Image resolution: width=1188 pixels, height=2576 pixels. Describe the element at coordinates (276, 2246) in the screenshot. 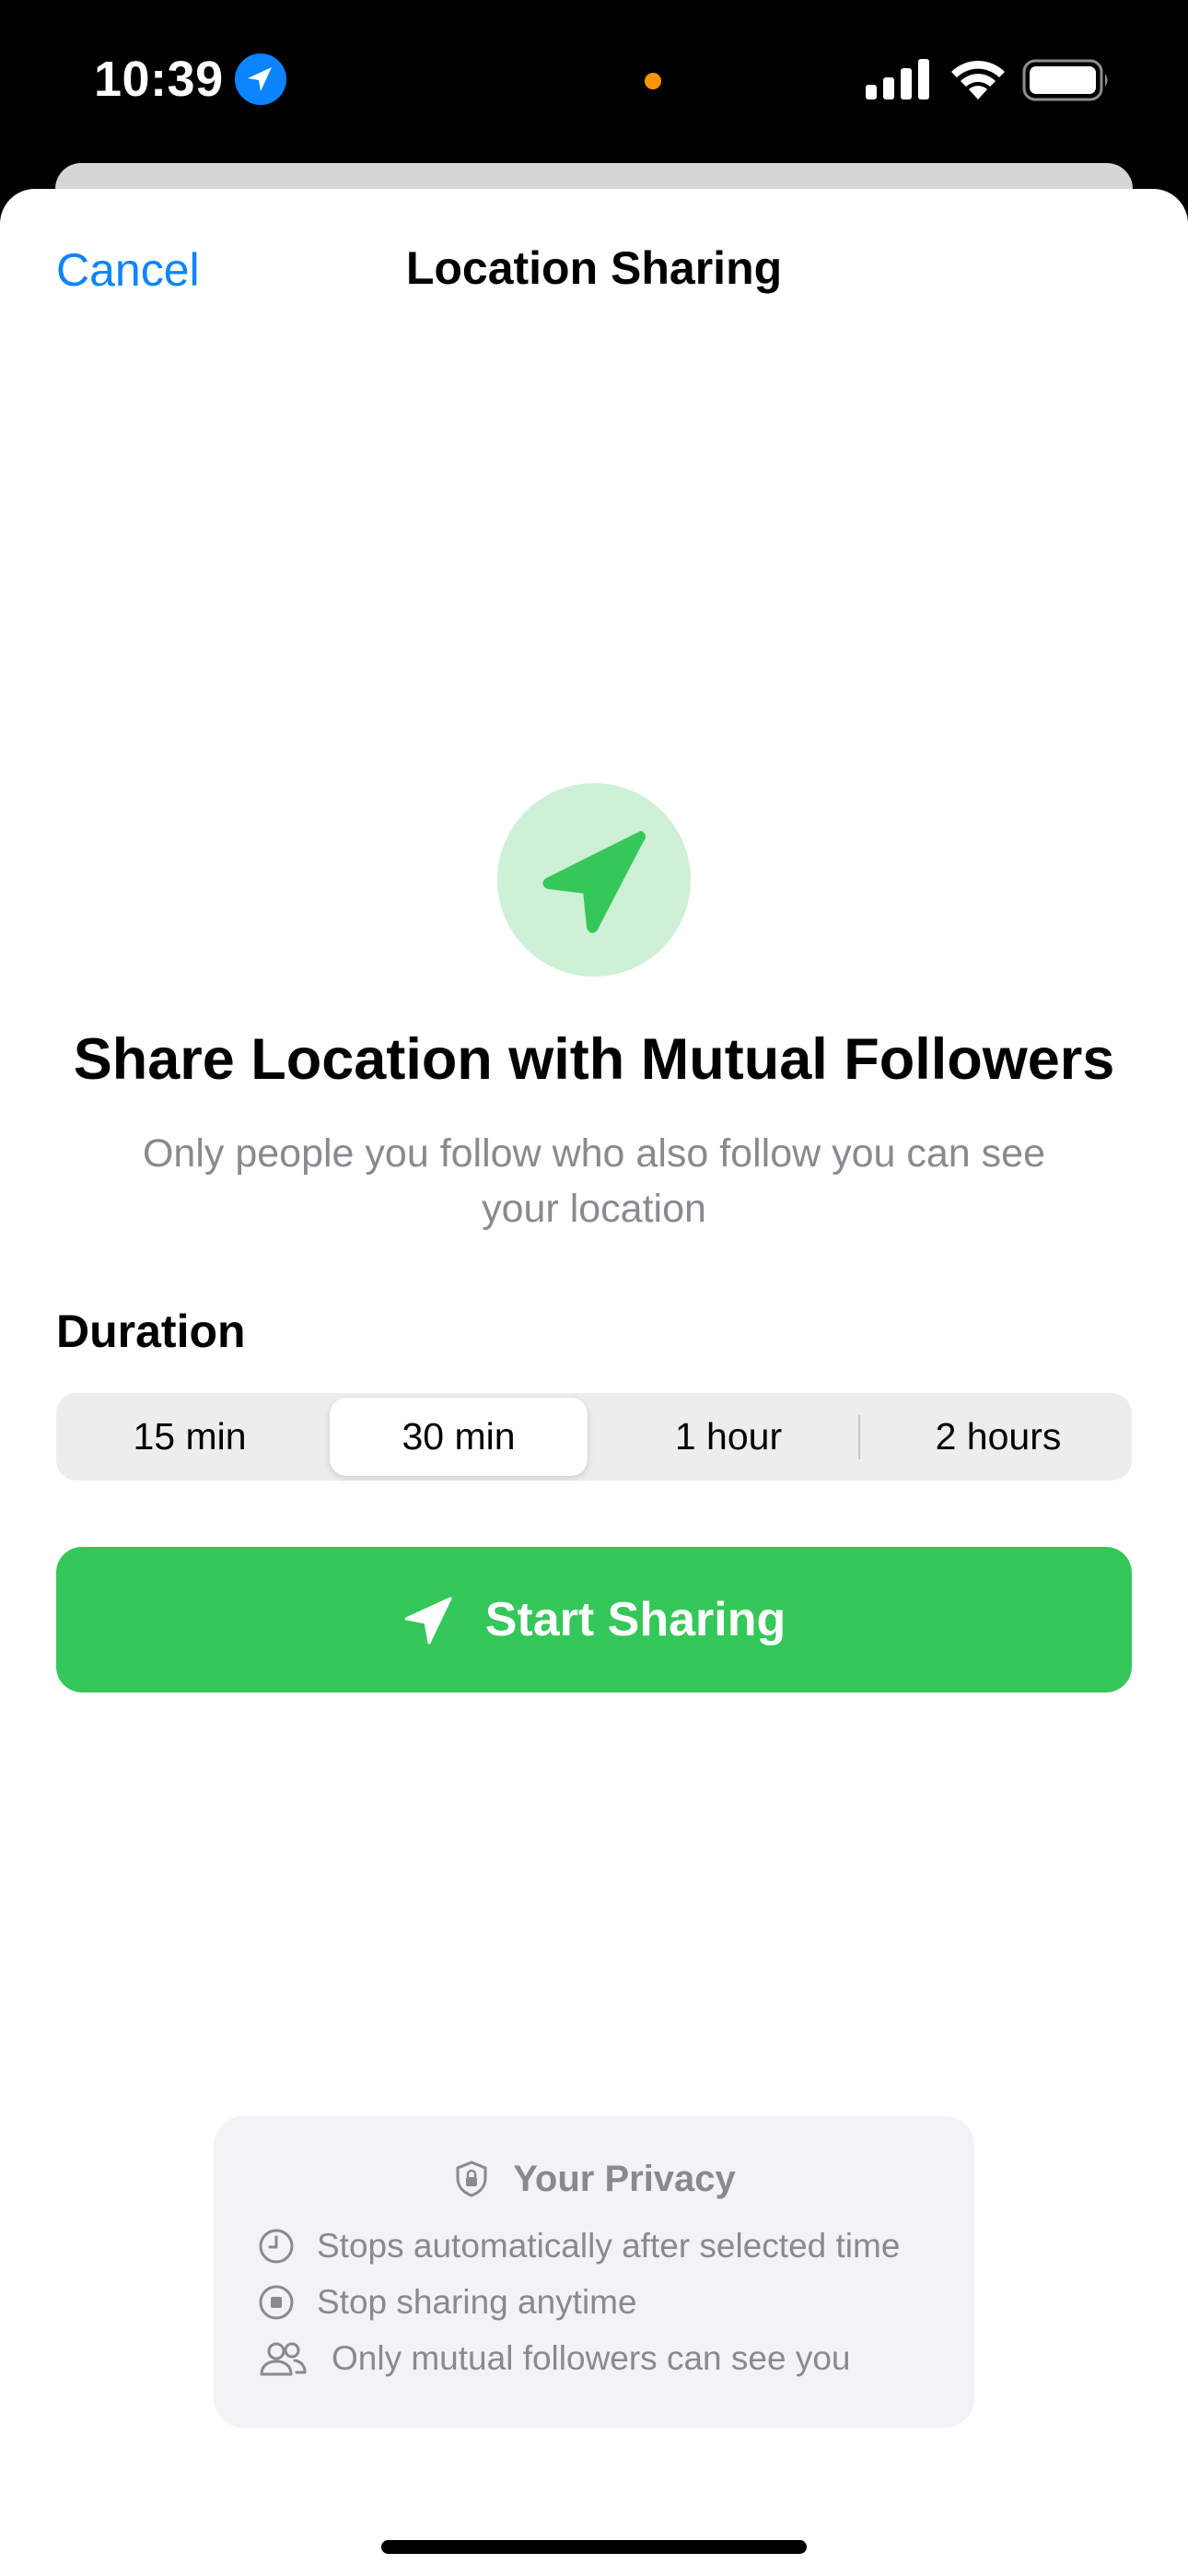

I see `clock-icon` at that location.